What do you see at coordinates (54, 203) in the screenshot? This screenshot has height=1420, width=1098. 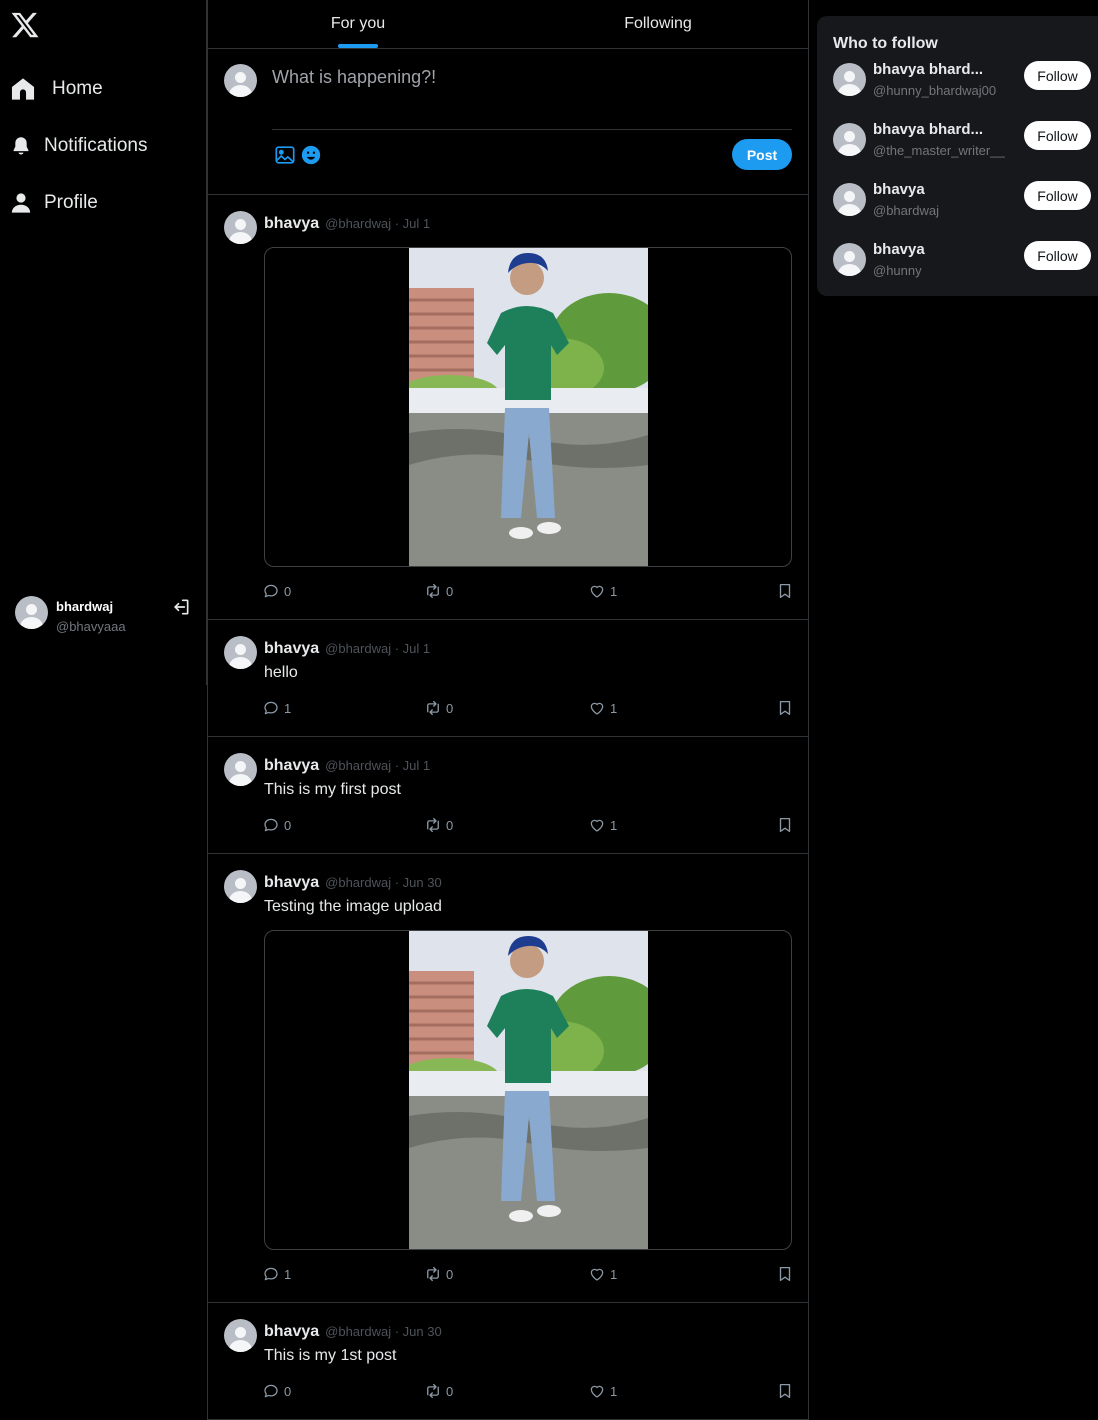 I see `nav-profile: Profile` at bounding box center [54, 203].